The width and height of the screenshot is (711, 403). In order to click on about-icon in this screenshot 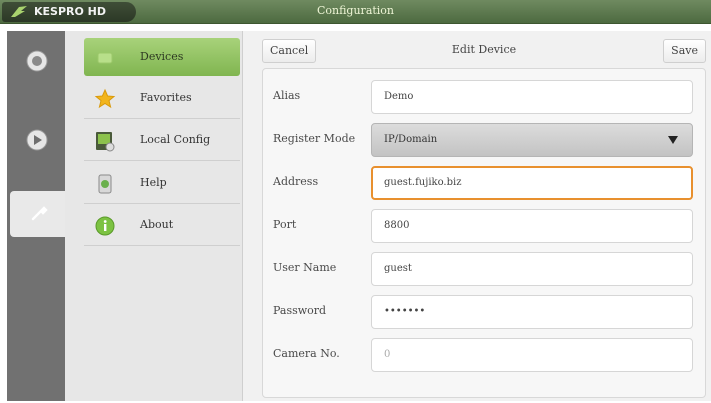, I will do `click(105, 226)`.